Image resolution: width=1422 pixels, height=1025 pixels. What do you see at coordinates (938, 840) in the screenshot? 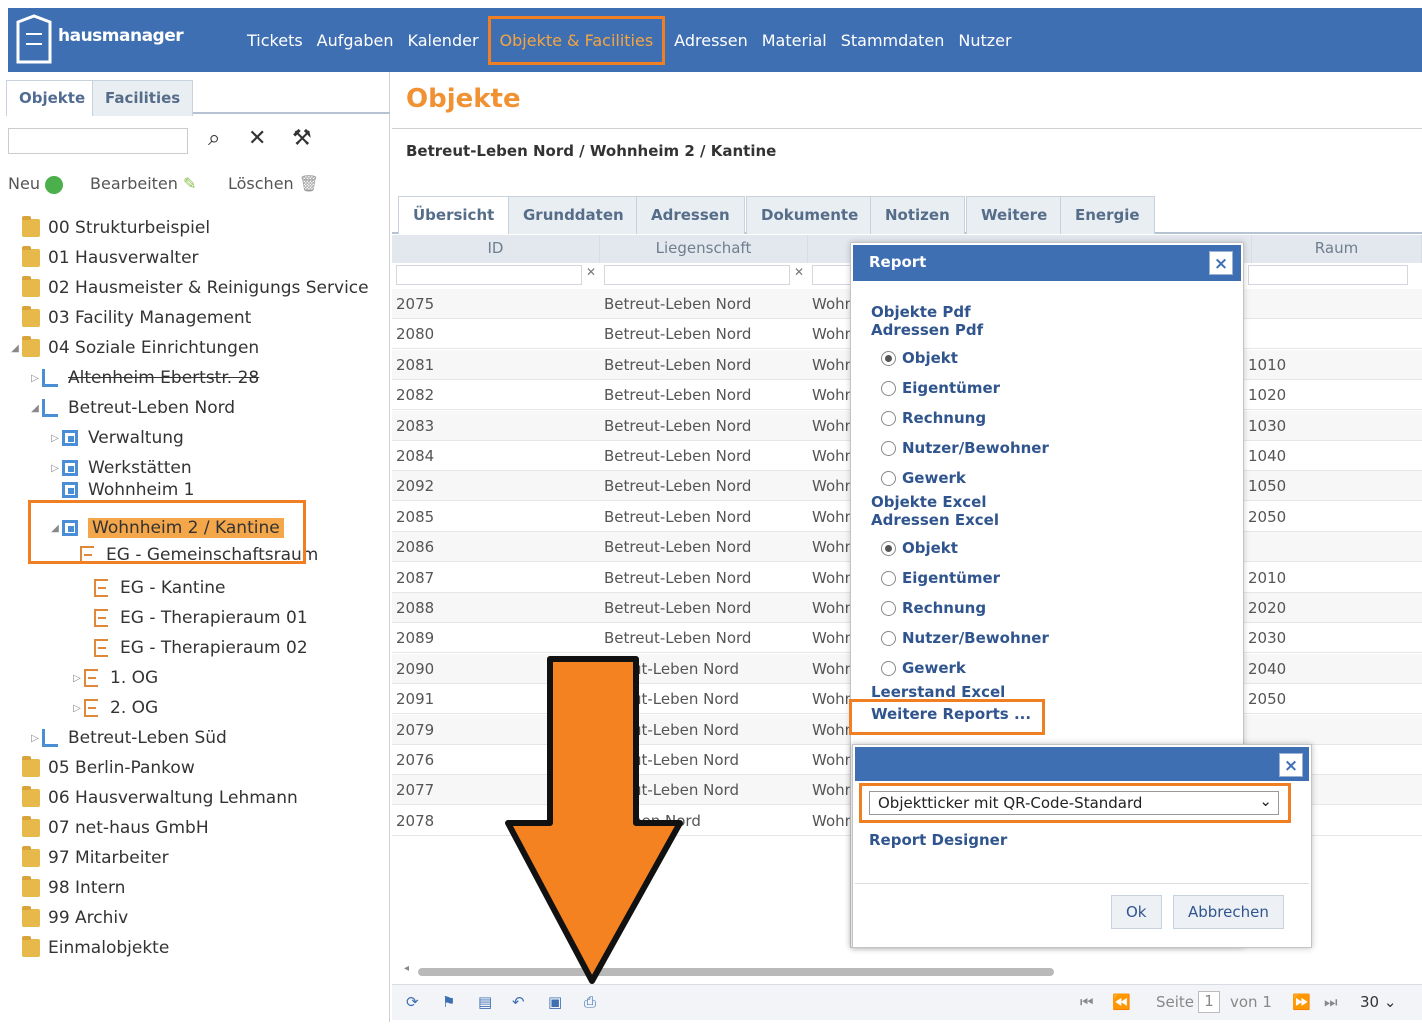
I see `report-designer-link: Report Designer` at bounding box center [938, 840].